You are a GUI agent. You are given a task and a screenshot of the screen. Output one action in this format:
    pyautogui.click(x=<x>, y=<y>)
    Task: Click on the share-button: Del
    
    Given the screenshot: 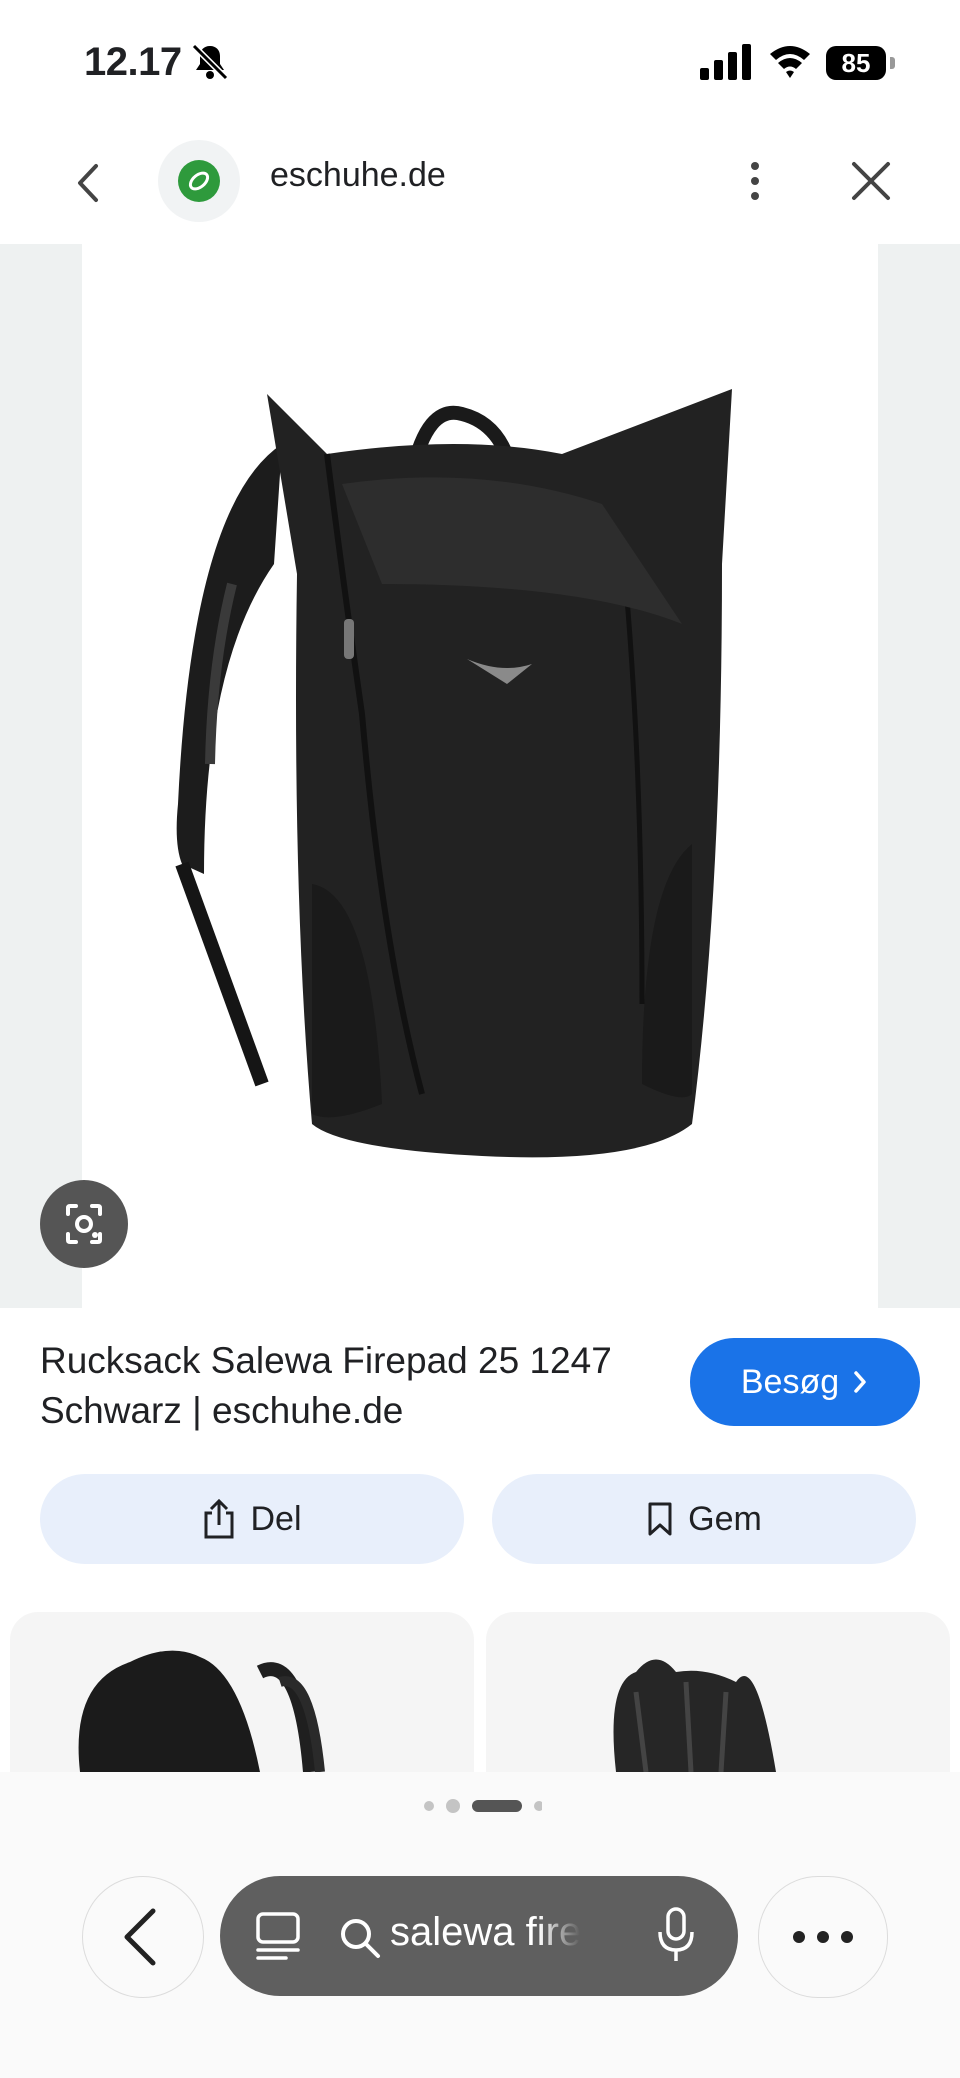 What is the action you would take?
    pyautogui.click(x=252, y=1519)
    